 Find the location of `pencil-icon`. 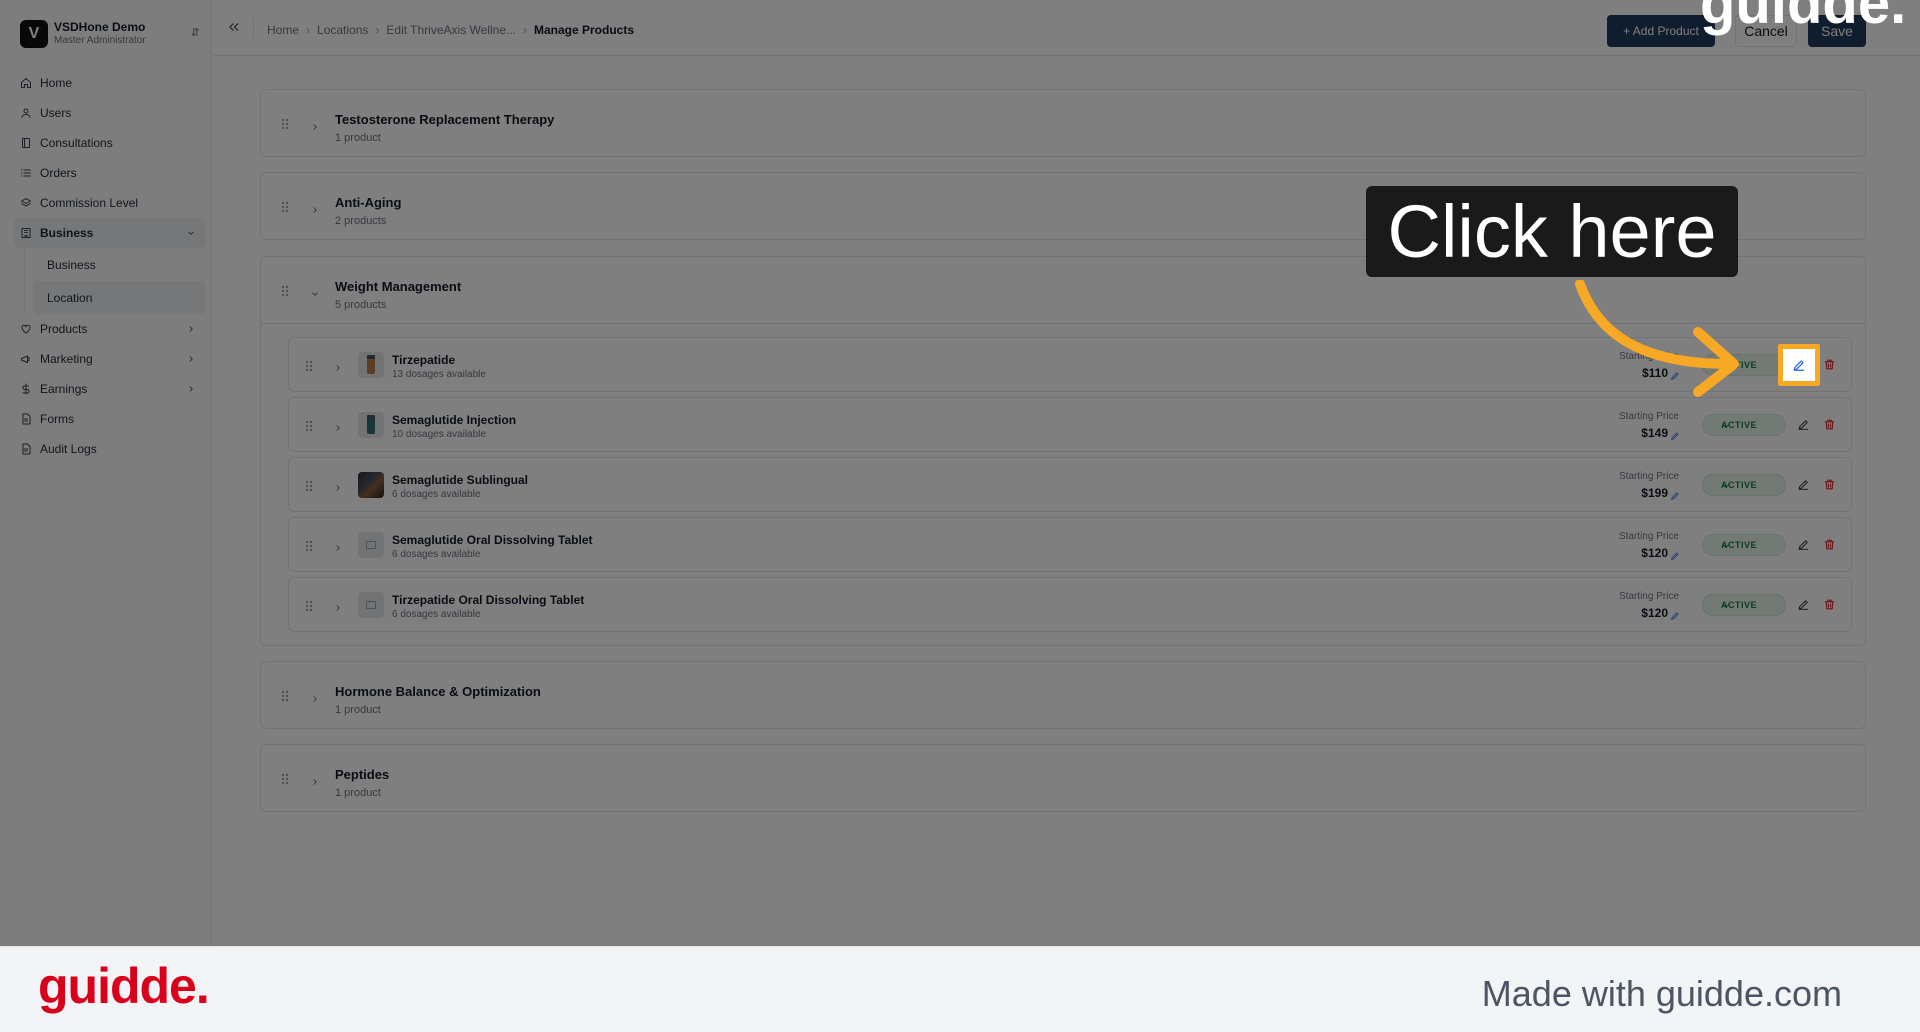

pencil-icon is located at coordinates (1799, 365).